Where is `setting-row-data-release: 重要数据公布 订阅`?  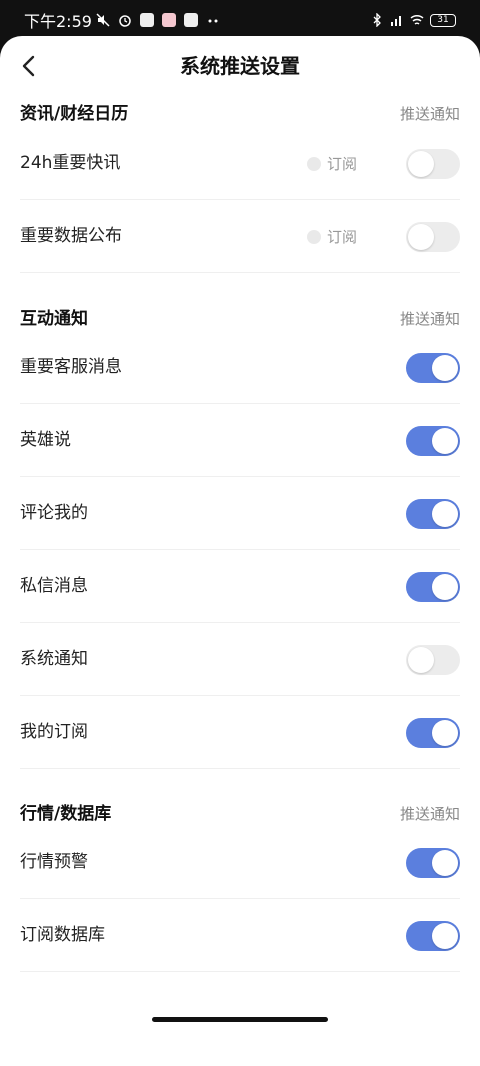
setting-row-data-release: 重要数据公布 订阅 is located at coordinates (240, 236).